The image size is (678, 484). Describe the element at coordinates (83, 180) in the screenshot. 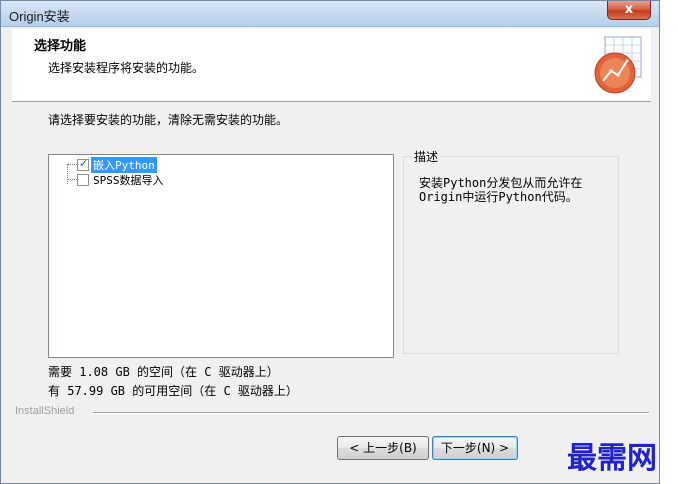

I see `feature-checkbox-spss` at that location.